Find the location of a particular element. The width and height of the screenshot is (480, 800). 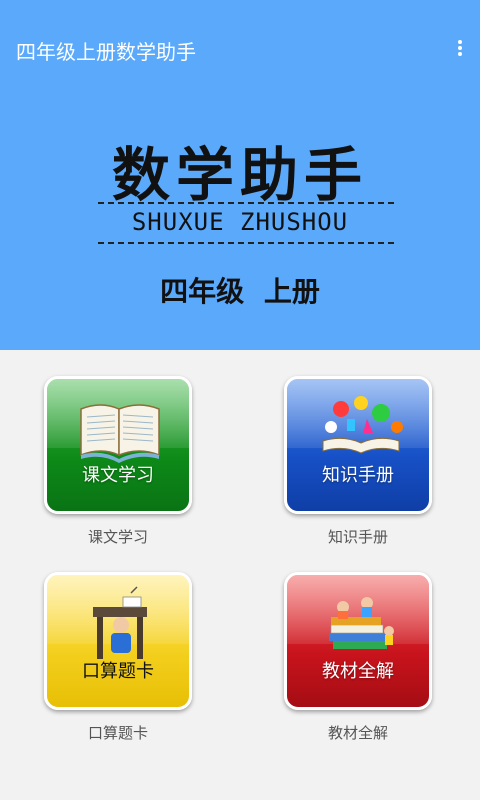

logo-title: 数学助手 is located at coordinates (239, 175).